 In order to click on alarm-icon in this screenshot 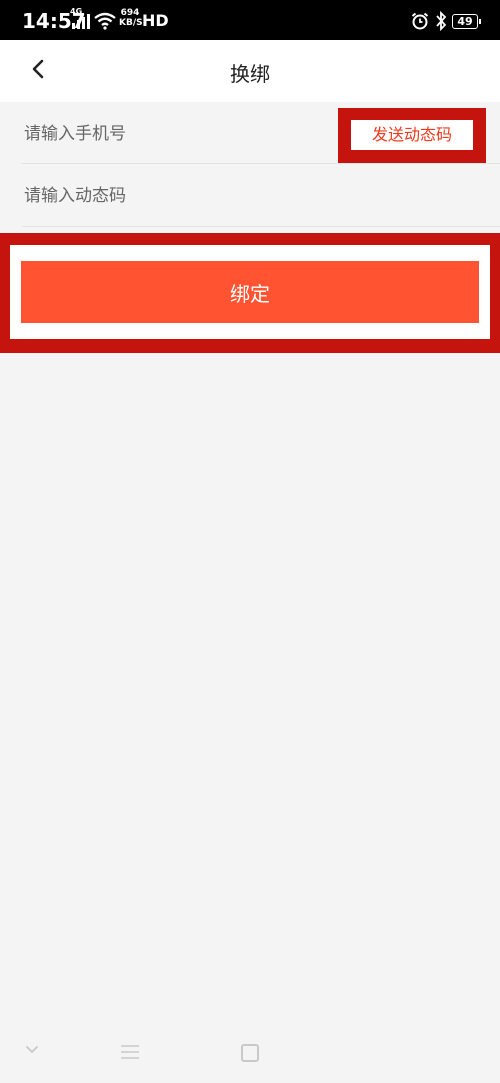, I will do `click(420, 21)`.